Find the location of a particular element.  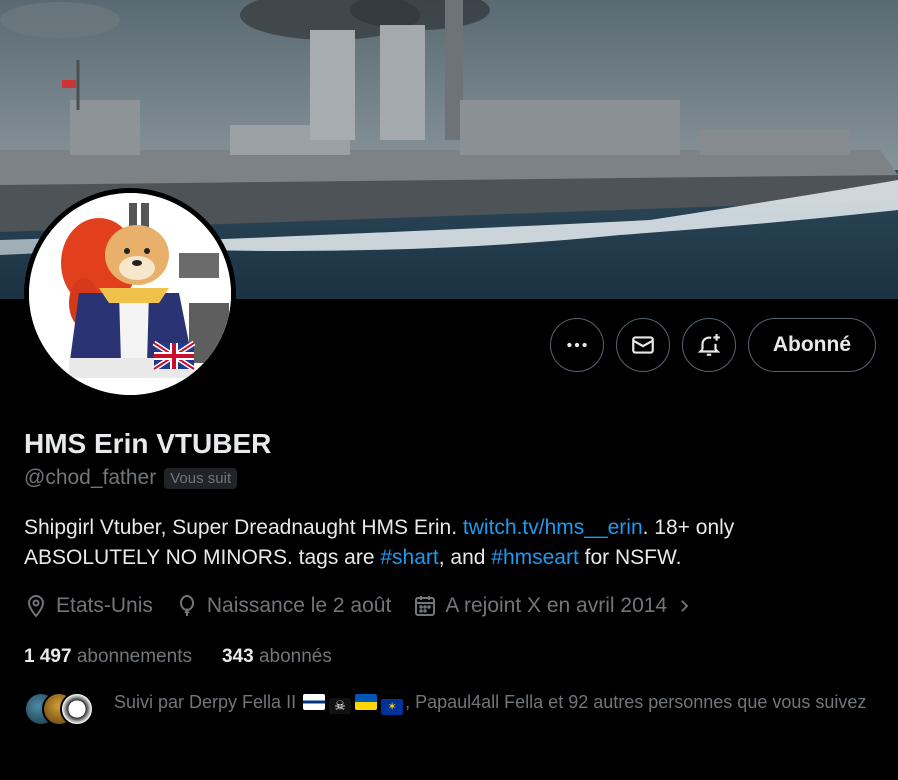

location-pin-icon is located at coordinates (36, 606).